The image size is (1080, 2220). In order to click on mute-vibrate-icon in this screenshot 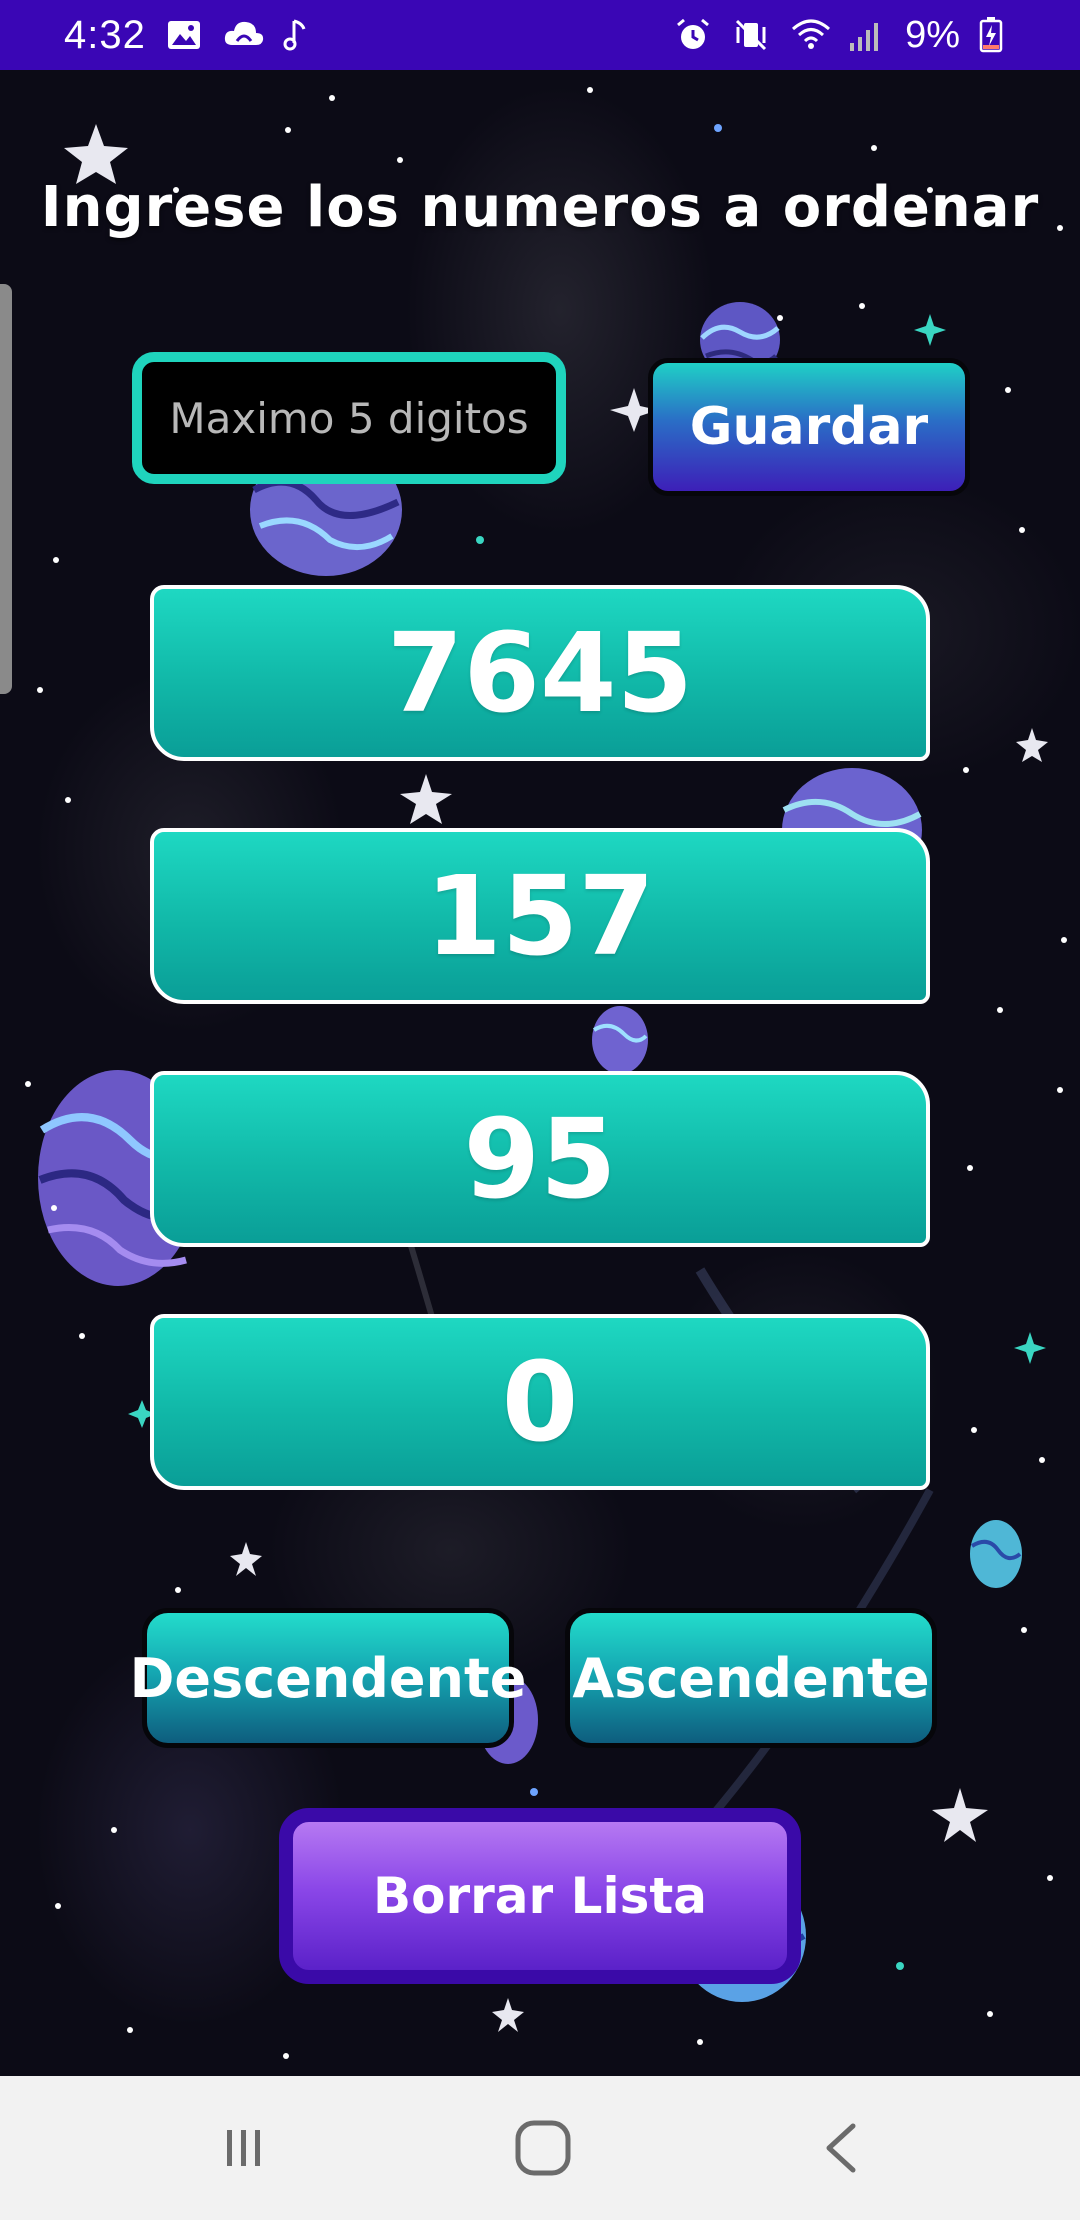, I will do `click(751, 35)`.